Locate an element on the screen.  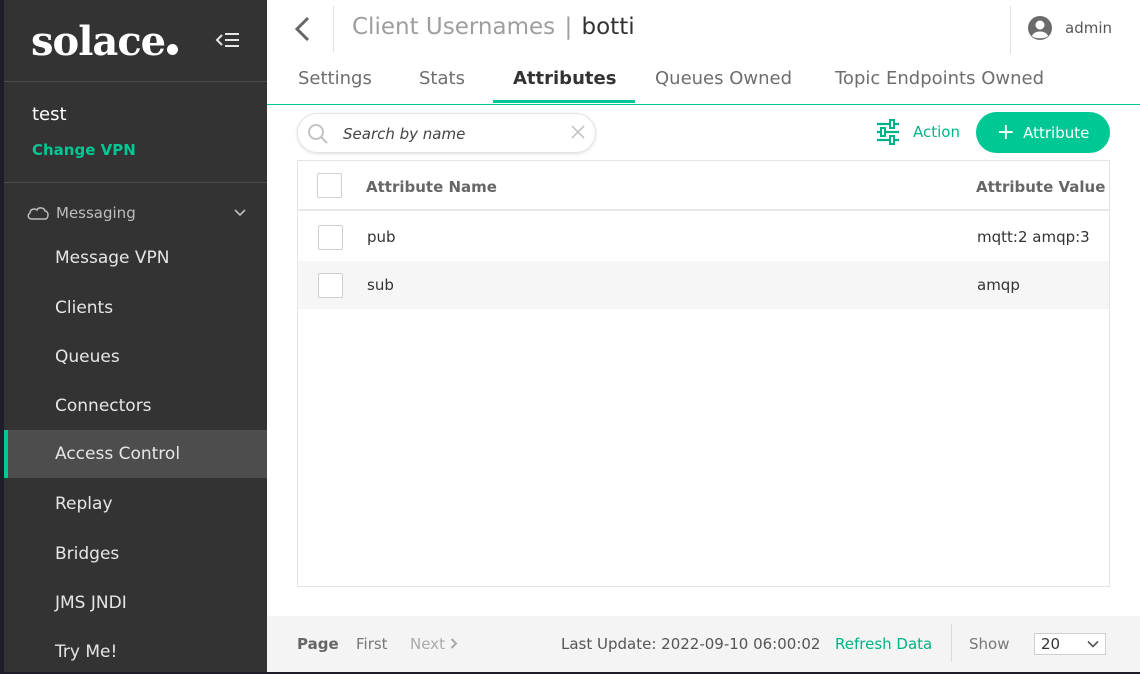
attribute-name-cell: pub is located at coordinates (381, 237).